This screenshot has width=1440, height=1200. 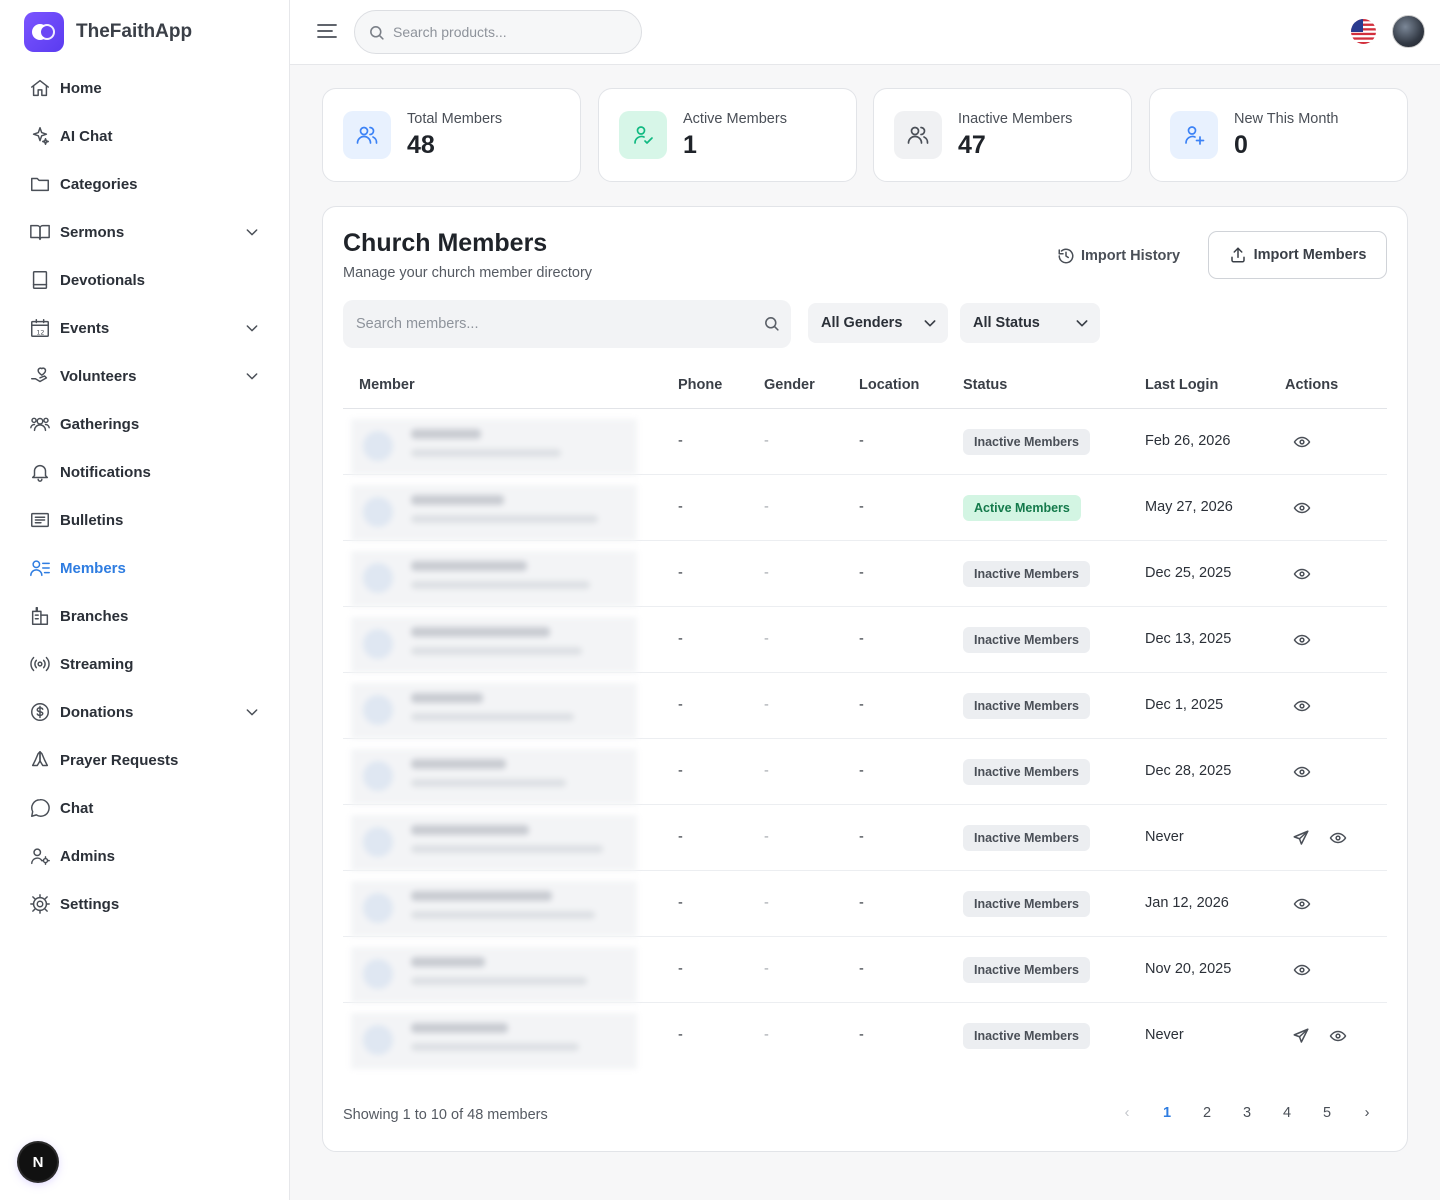 I want to click on table-row: - - - Inactive Members Dec 1, 2025, so click(x=865, y=706).